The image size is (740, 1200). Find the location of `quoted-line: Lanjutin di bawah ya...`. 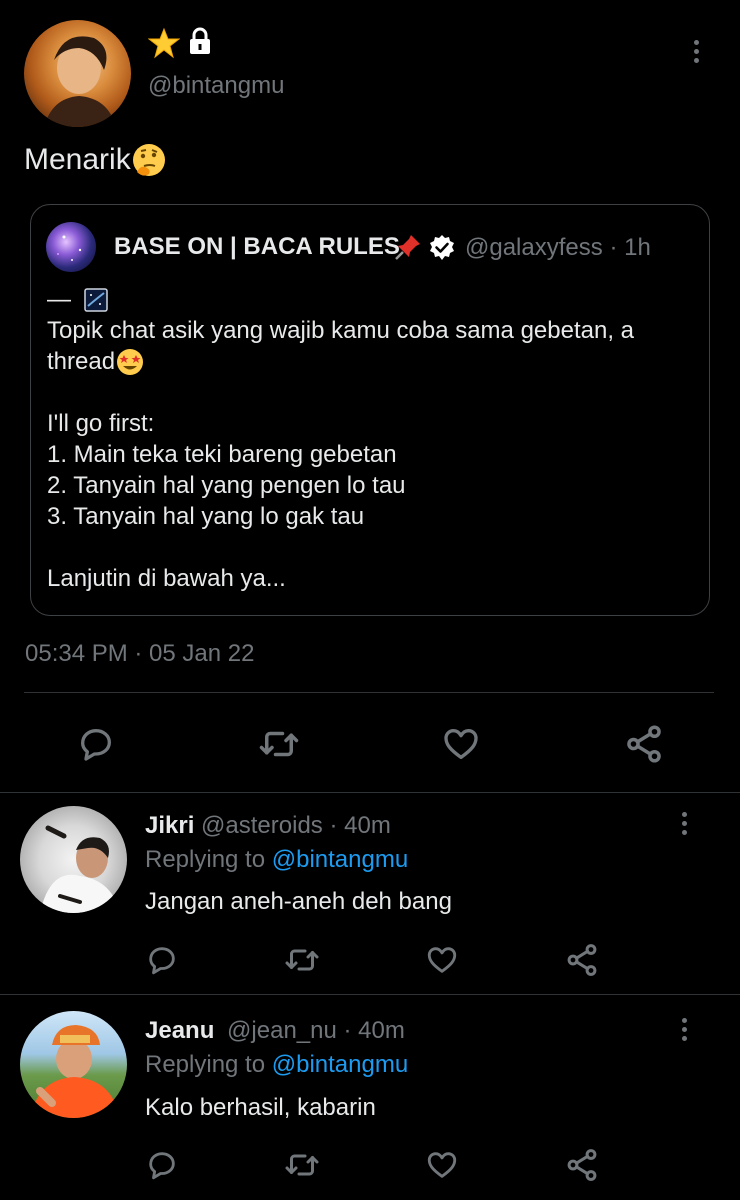

quoted-line: Lanjutin di bawah ya... is located at coordinates (166, 578).